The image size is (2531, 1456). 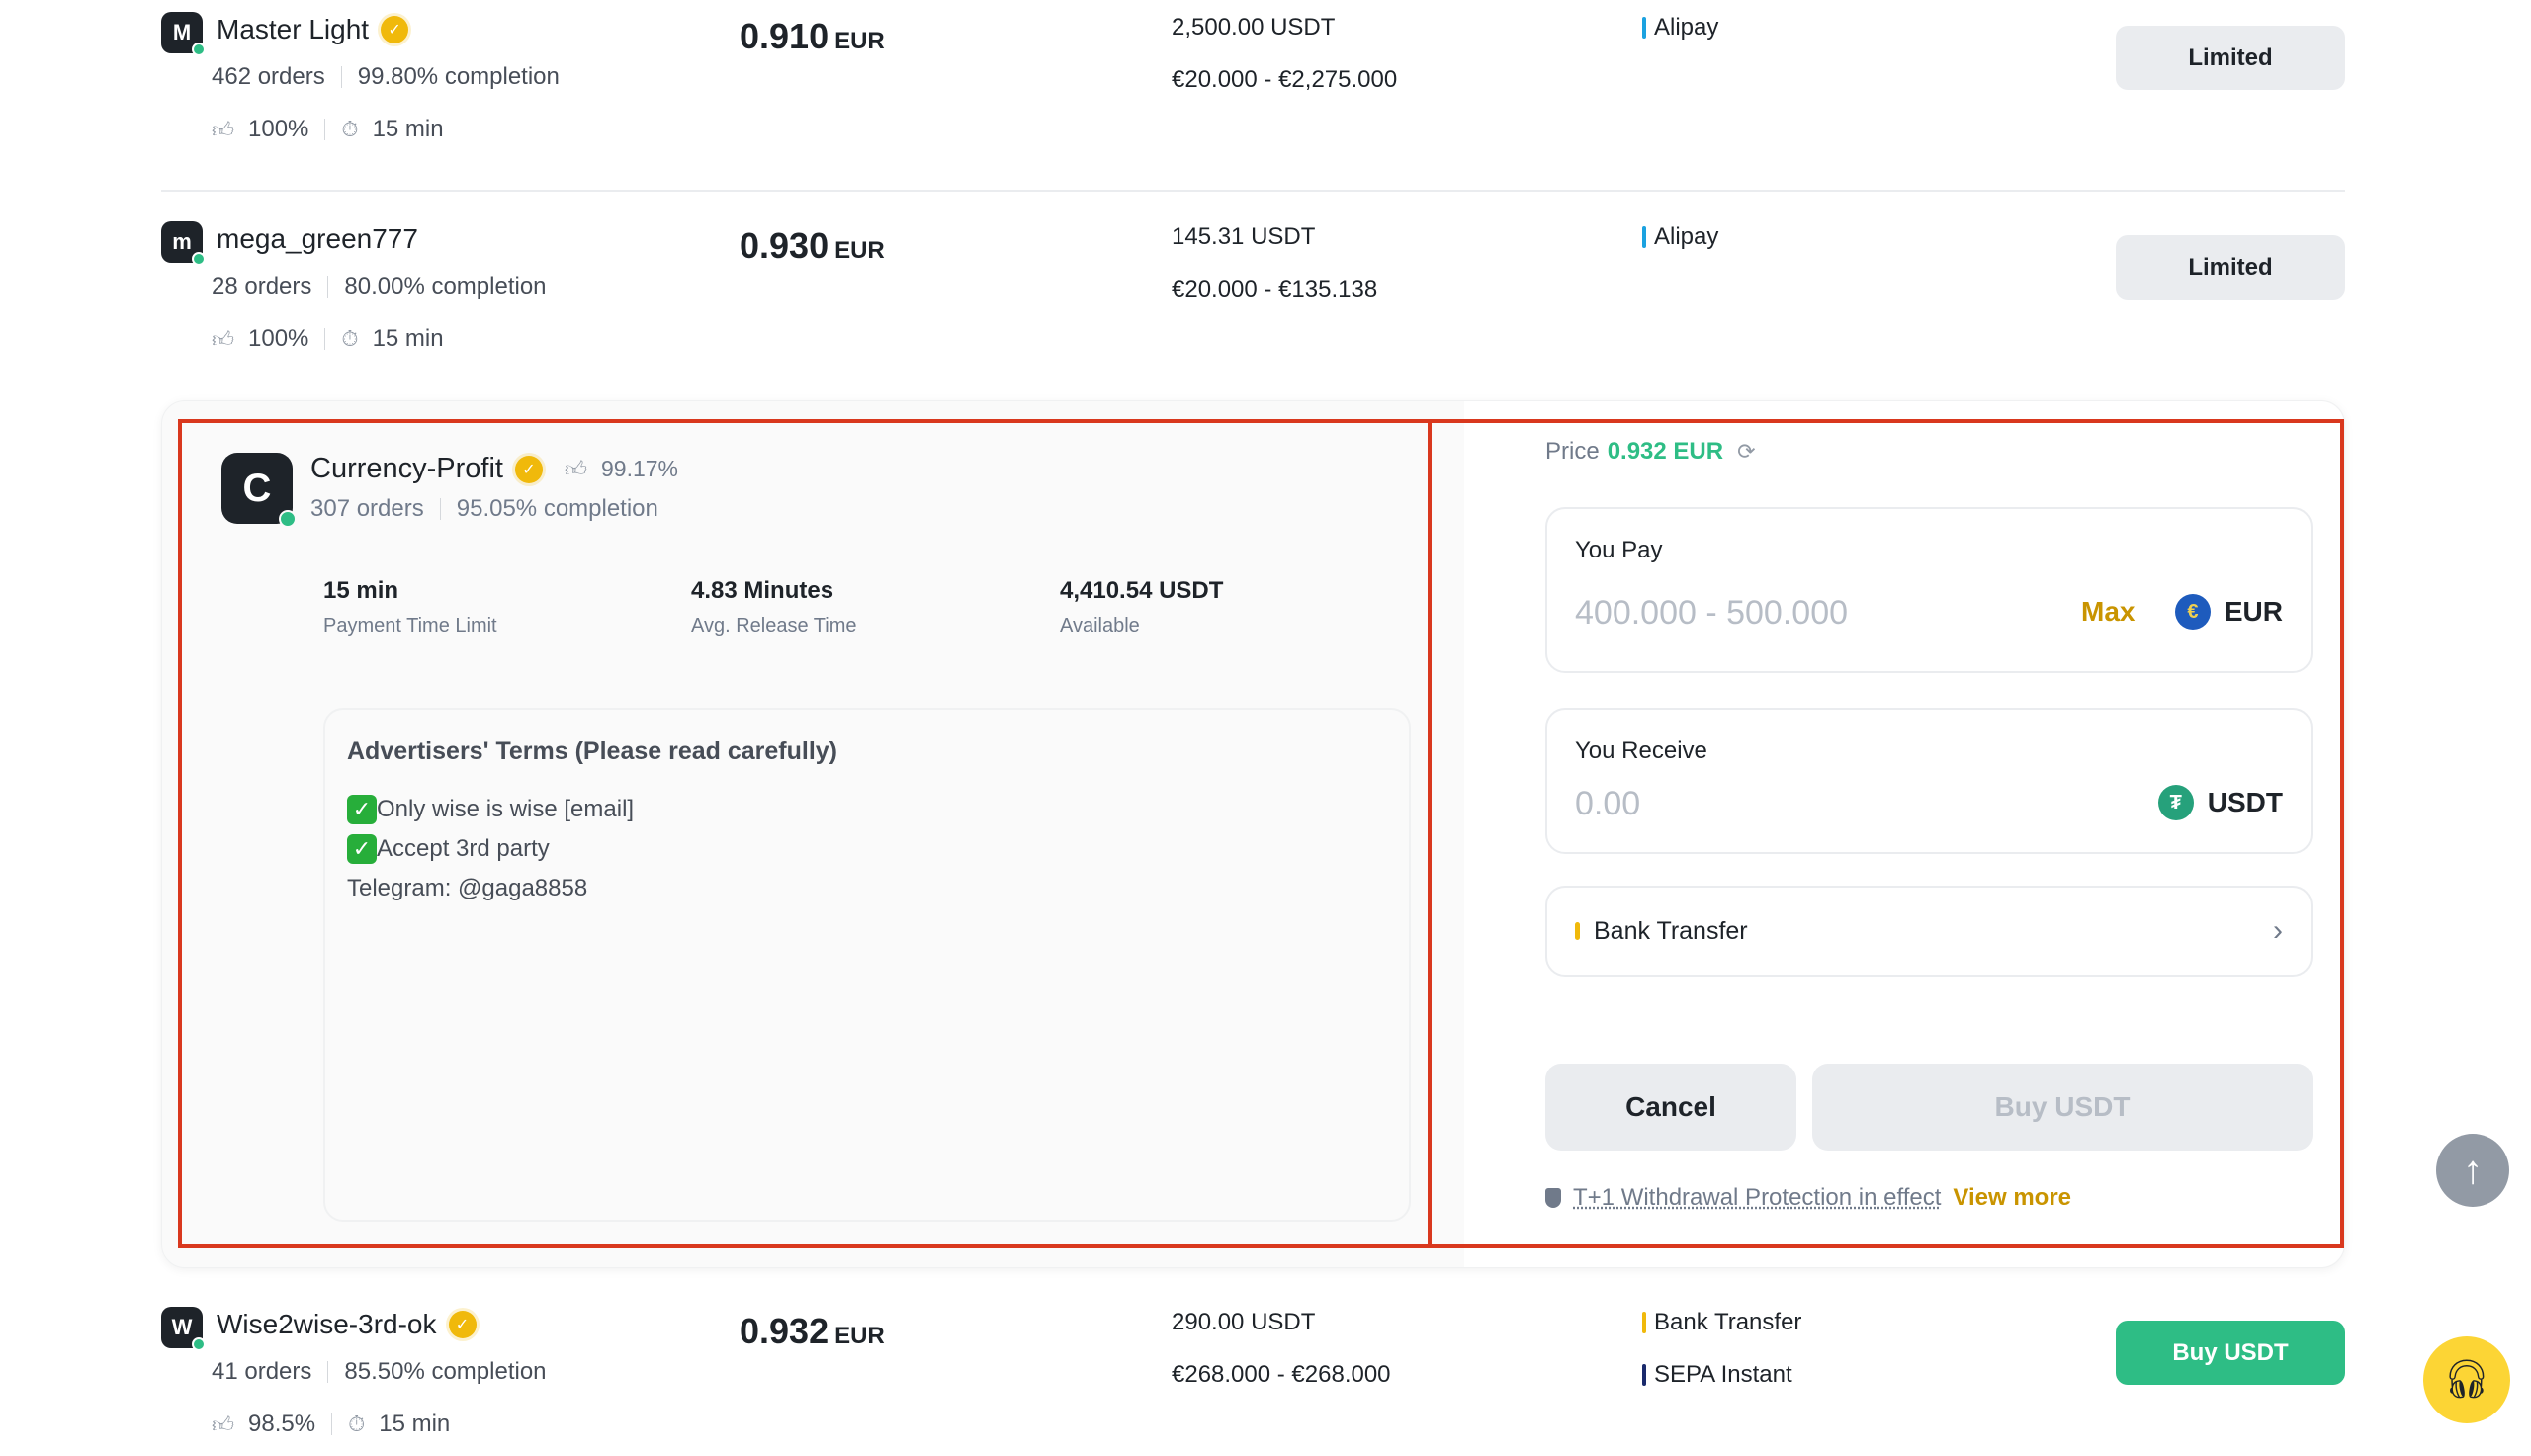 I want to click on advertiser-name: Currency-Profit ✓ 👍︎ 99.17%, so click(x=494, y=469).